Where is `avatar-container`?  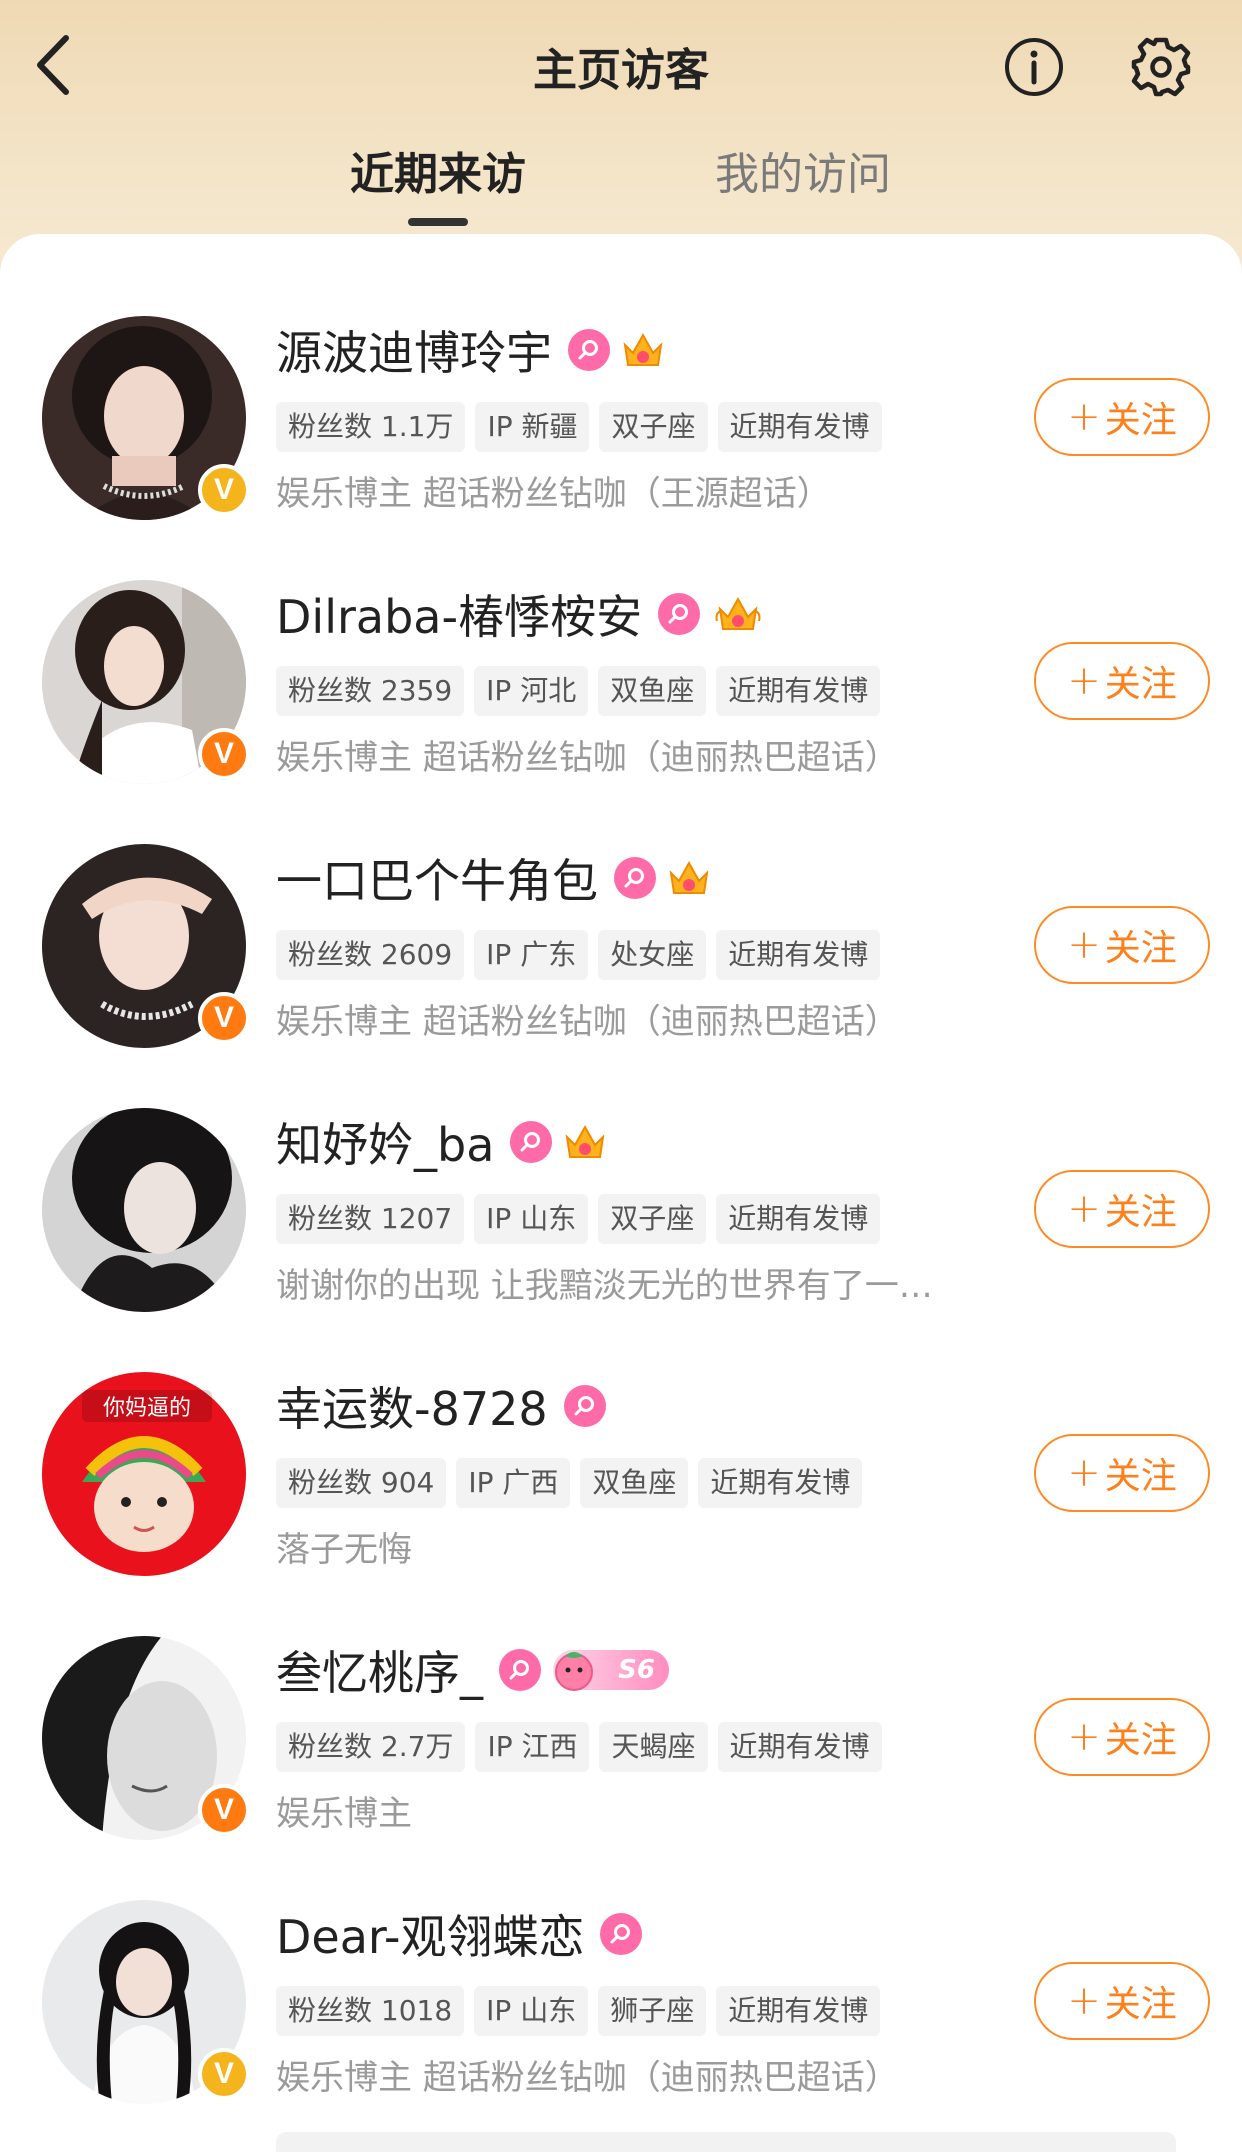
avatar-container is located at coordinates (144, 1210).